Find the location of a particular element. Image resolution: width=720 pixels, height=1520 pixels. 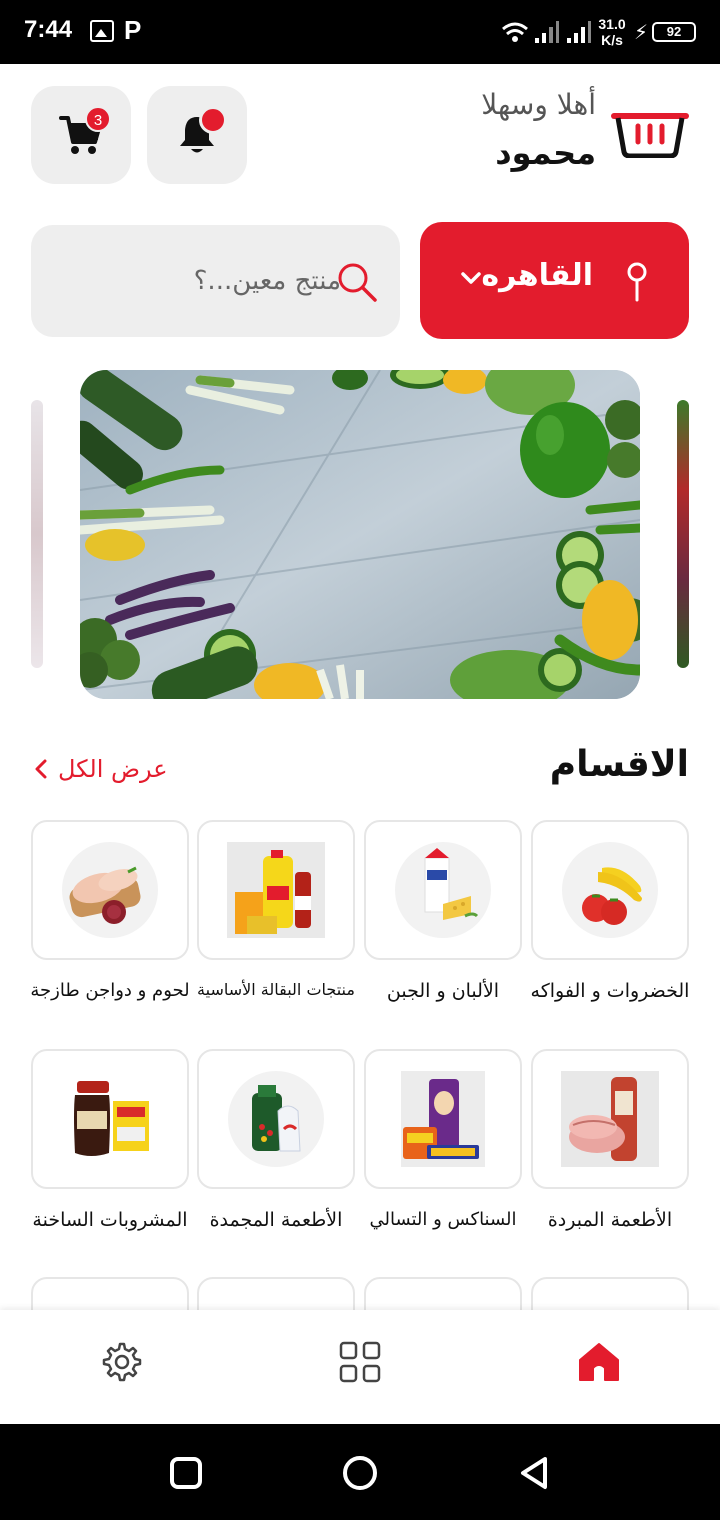

status-bar: 7:44 P 31.0 K/s ⚡ 92 is located at coordinates (360, 32).